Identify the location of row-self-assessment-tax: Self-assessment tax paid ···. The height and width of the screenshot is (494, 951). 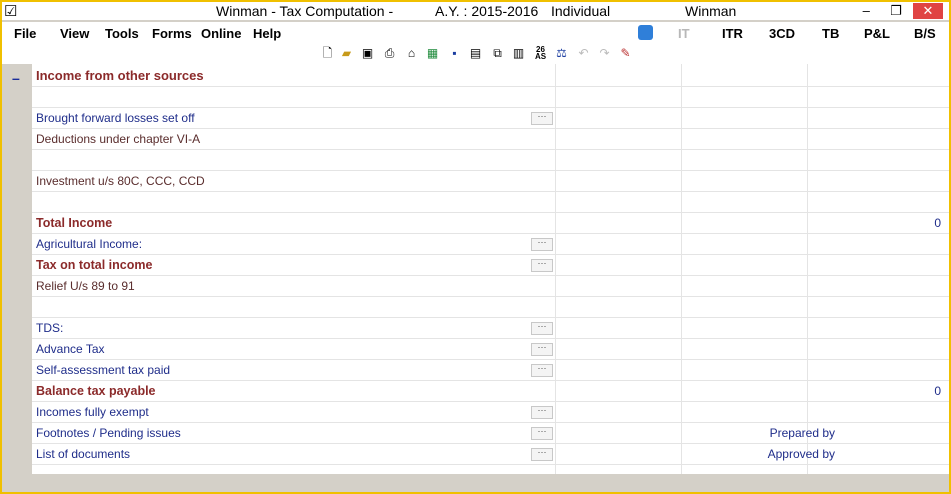
(490, 370).